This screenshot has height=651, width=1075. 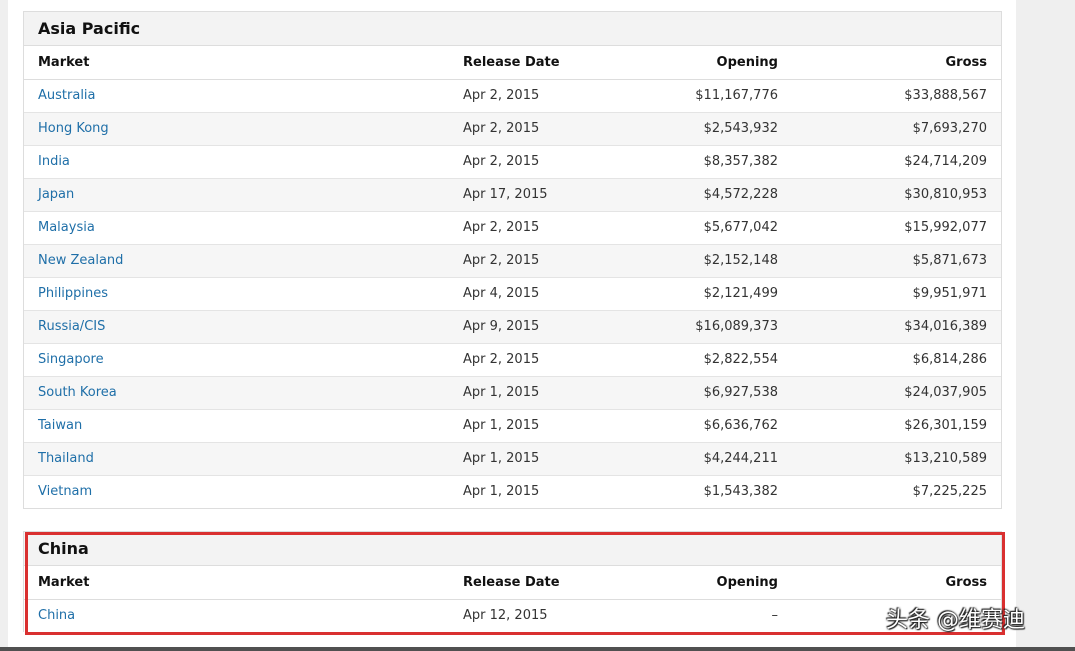 What do you see at coordinates (67, 95) in the screenshot?
I see `market-link: Australia` at bounding box center [67, 95].